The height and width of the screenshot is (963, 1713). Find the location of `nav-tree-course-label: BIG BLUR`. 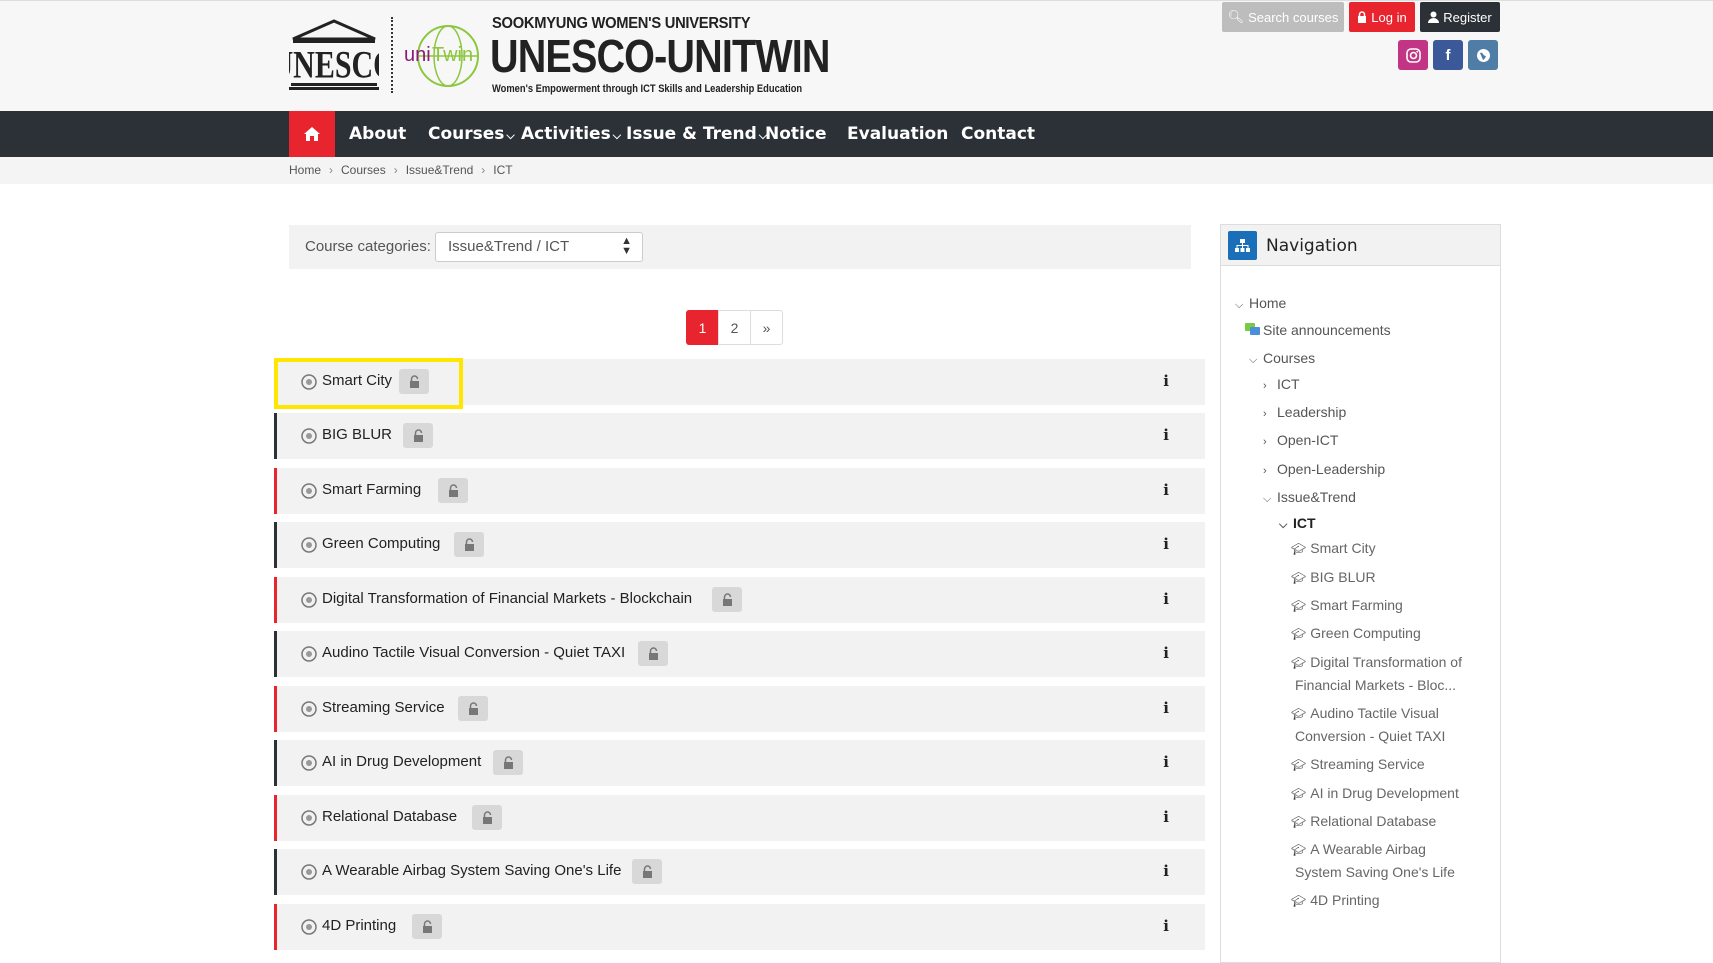

nav-tree-course-label: BIG BLUR is located at coordinates (1343, 577).